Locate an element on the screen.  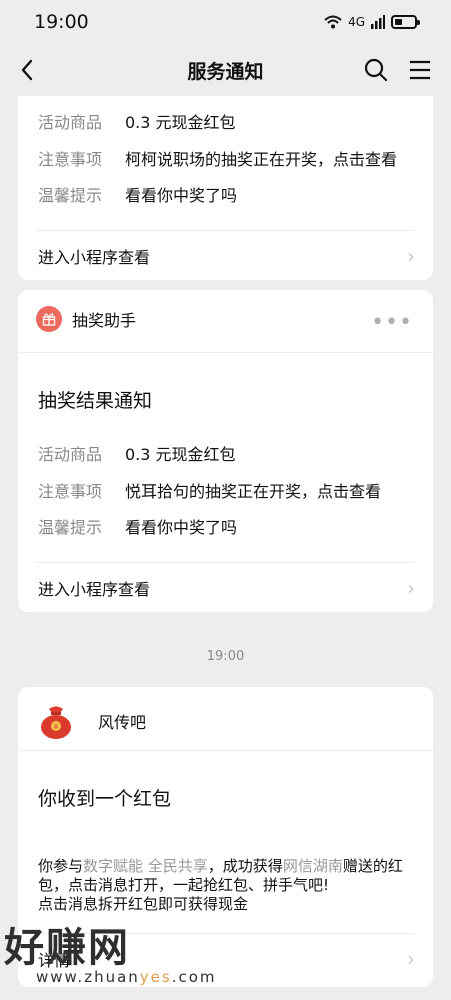
watermark-url: www.zhuanyes.com is located at coordinates (126, 977).